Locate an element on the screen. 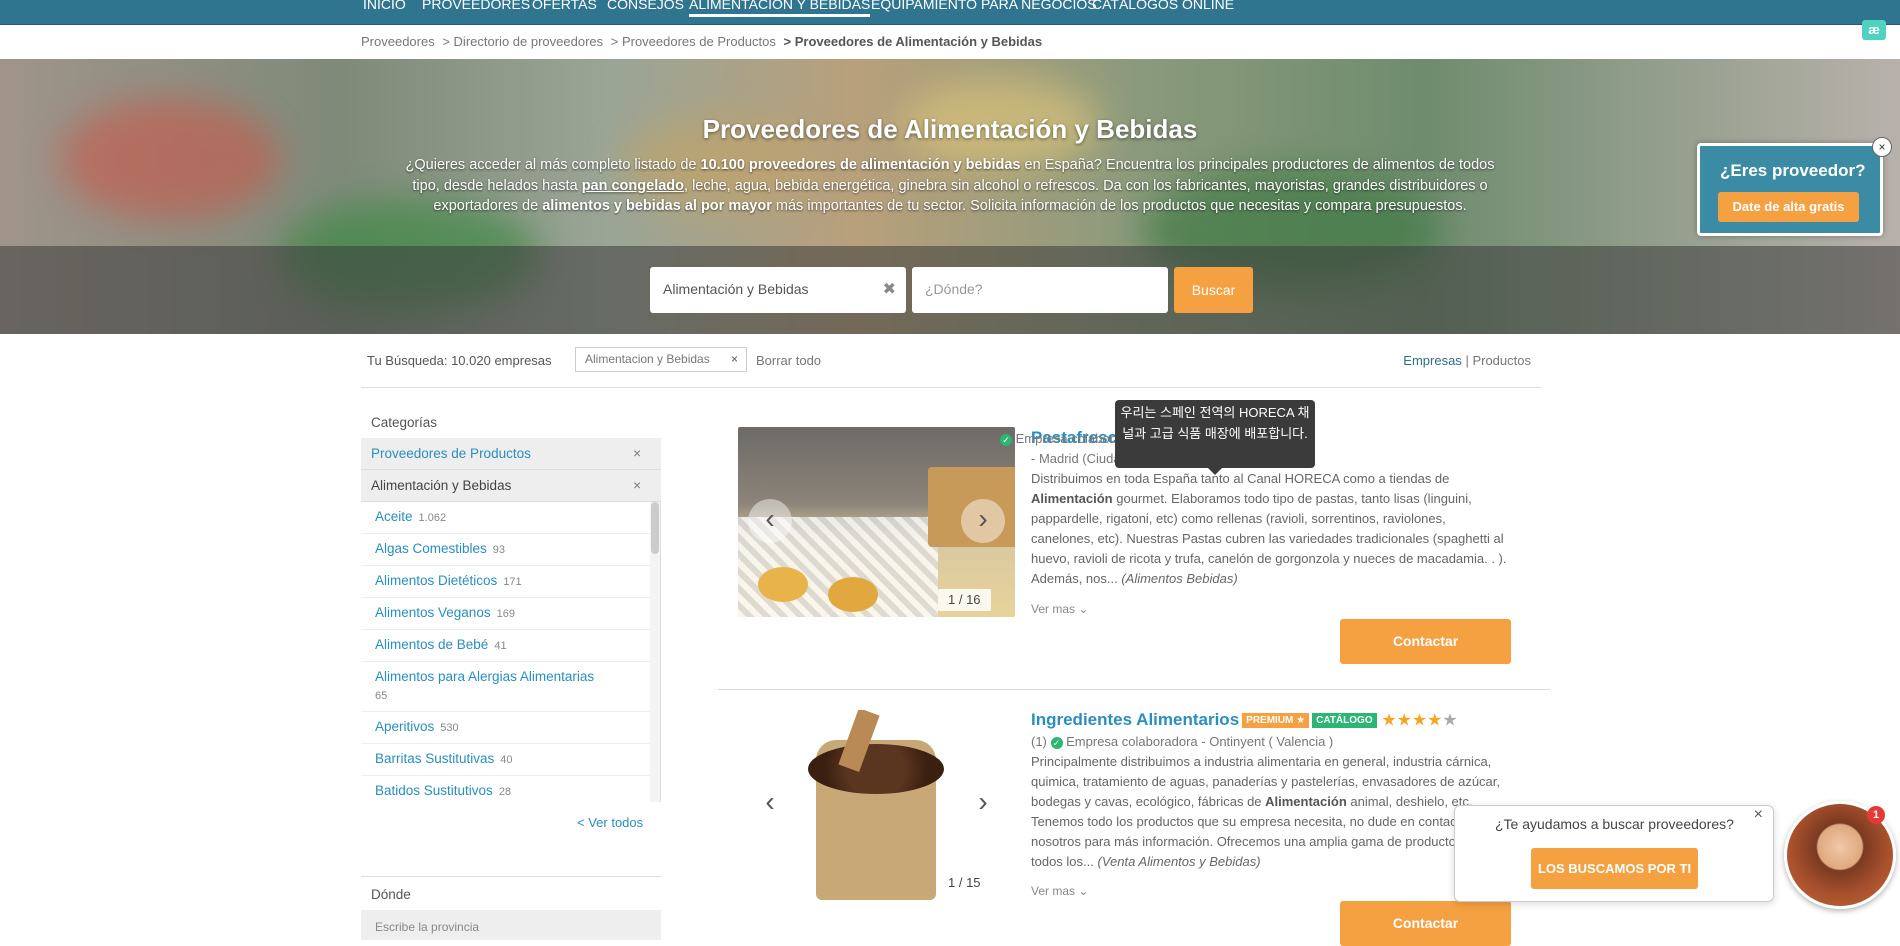 Image resolution: width=1900 pixels, height=946 pixels. ver-todos-link: < Ver todos is located at coordinates (610, 822).